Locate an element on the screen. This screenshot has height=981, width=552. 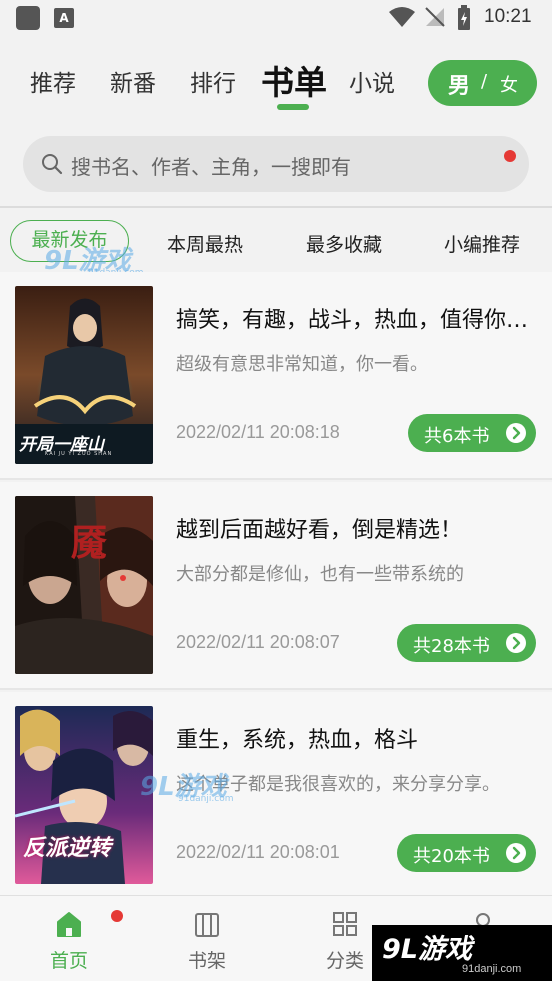
gender-male-label: 男 is located at coordinates (459, 86).